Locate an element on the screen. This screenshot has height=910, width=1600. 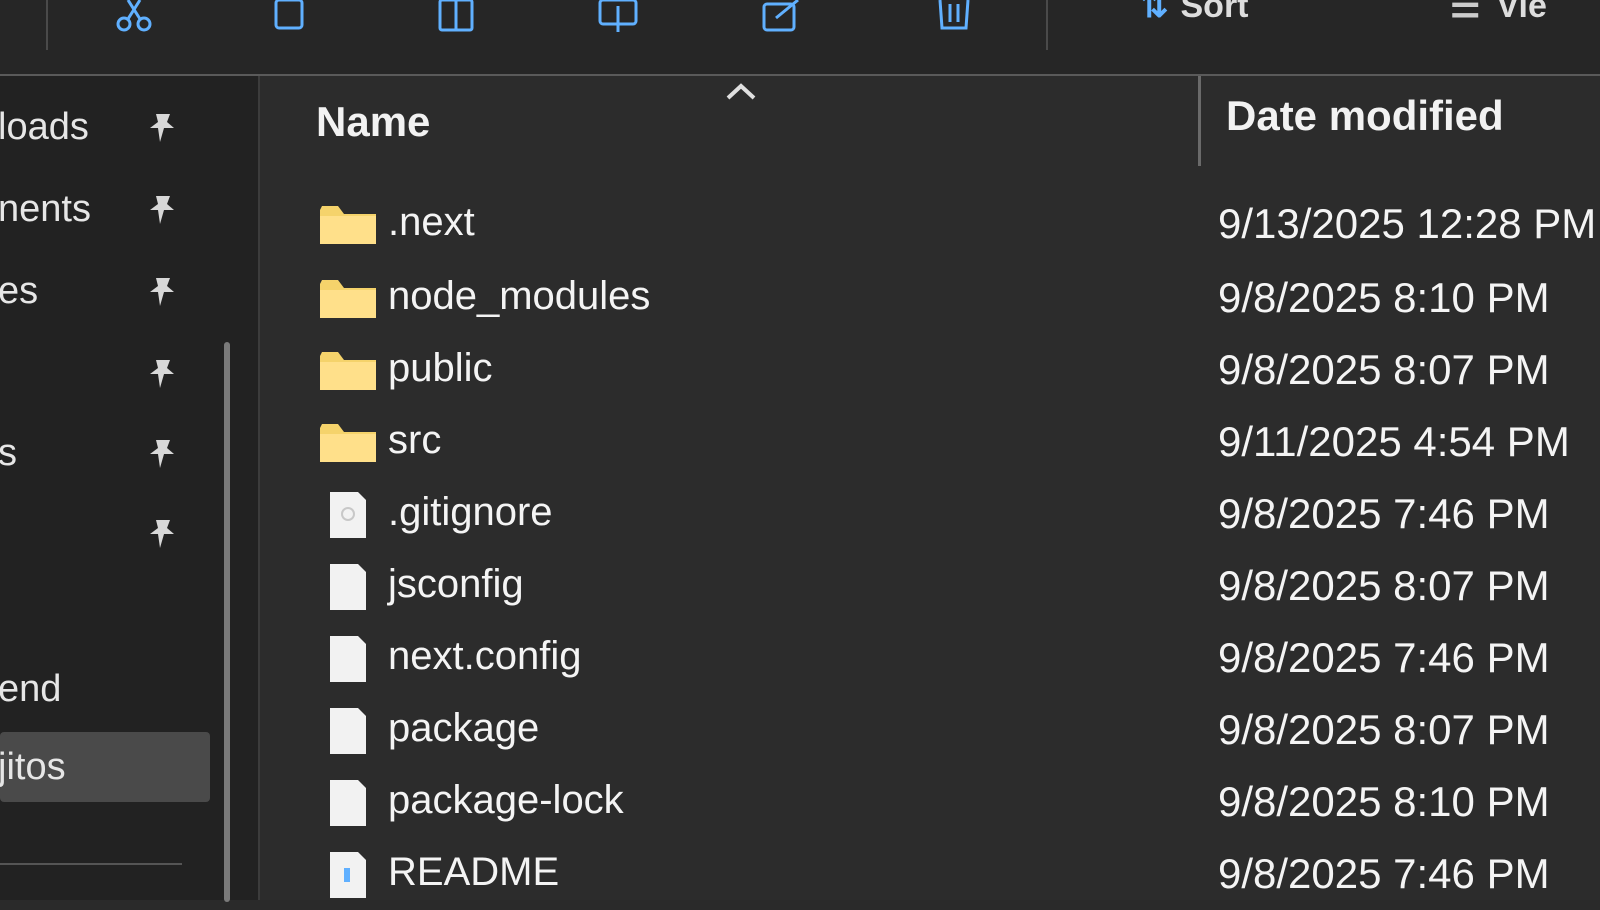
column-divider is located at coordinates (1199, 121).